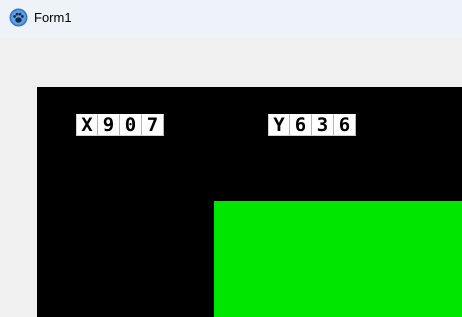  Describe the element at coordinates (18, 17) in the screenshot. I see `paw-icon` at that location.